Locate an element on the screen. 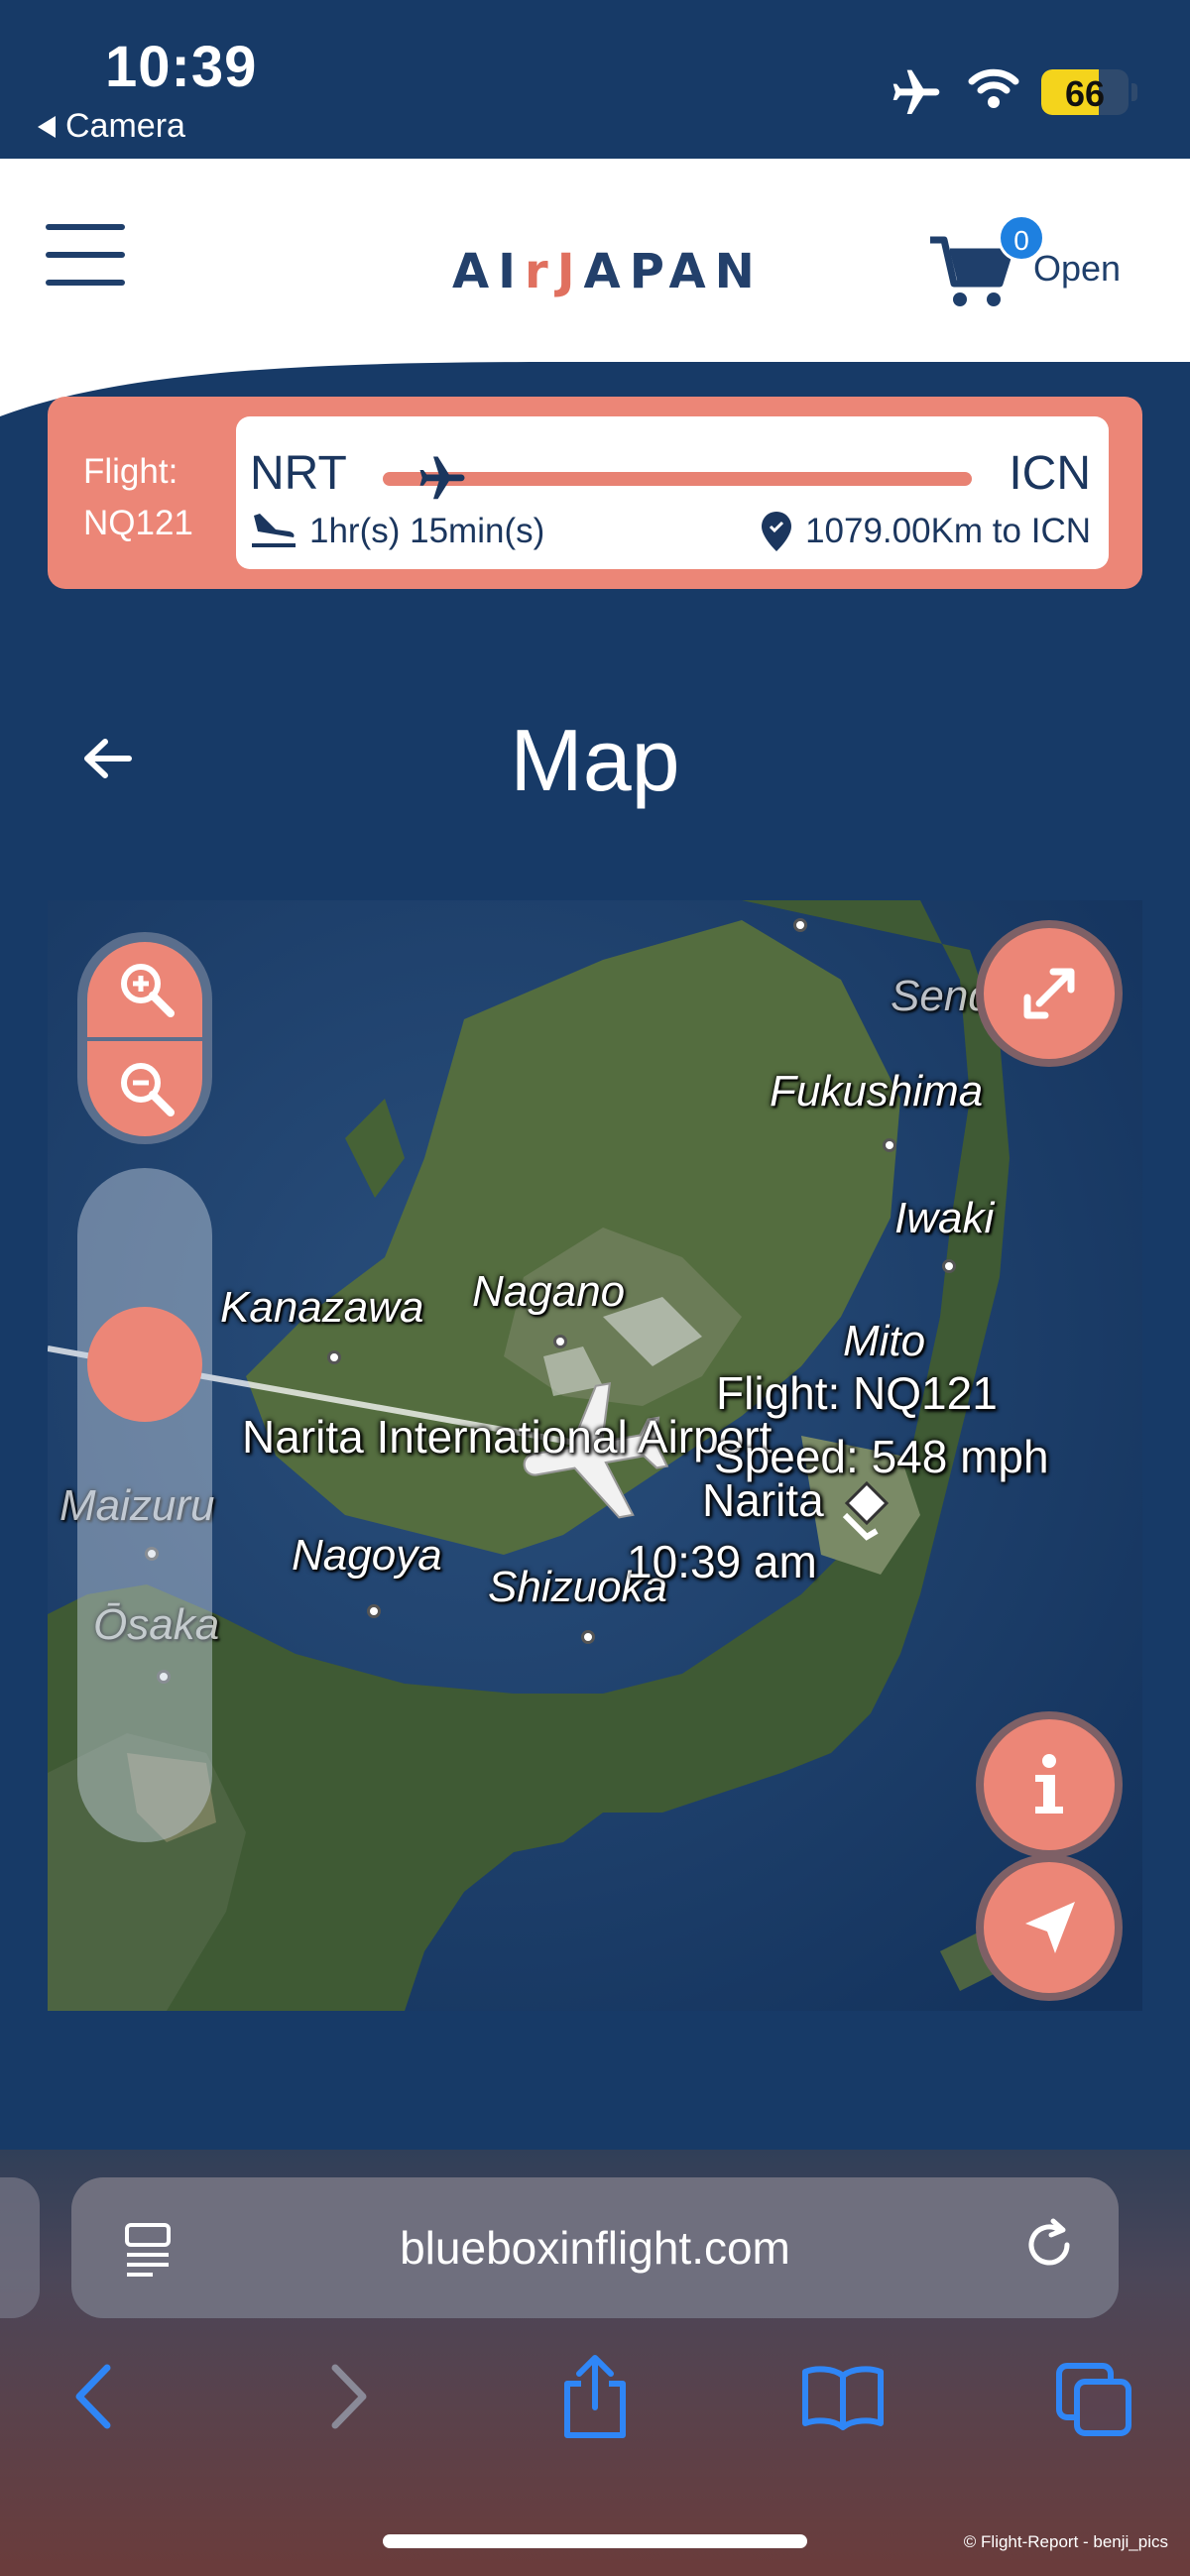 The width and height of the screenshot is (1190, 2576). tabs-icon is located at coordinates (1094, 2400).